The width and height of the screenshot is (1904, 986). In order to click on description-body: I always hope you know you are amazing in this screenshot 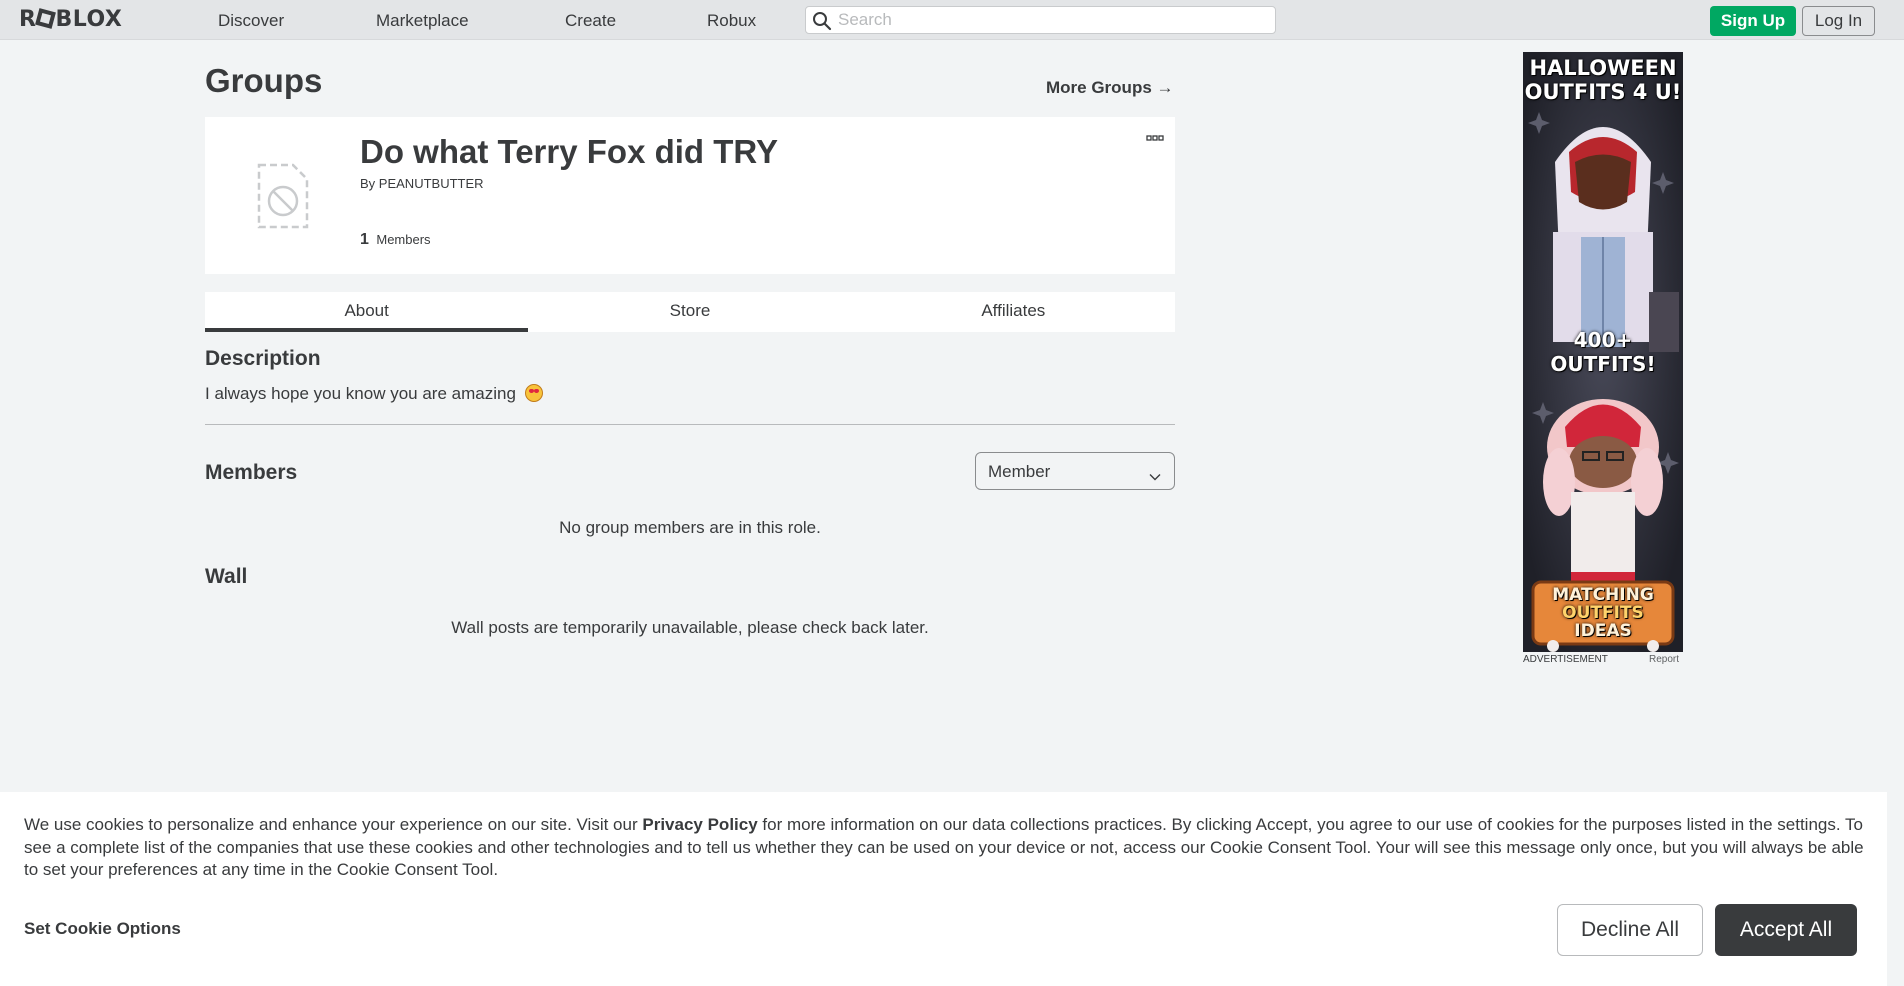, I will do `click(374, 394)`.